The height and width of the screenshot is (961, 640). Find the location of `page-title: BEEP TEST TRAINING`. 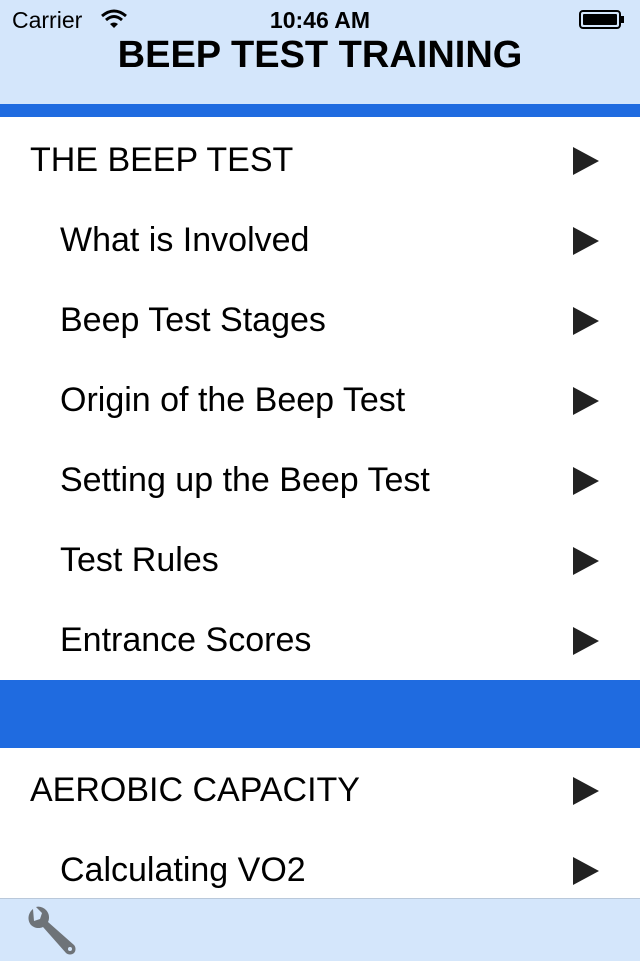

page-title: BEEP TEST TRAINING is located at coordinates (320, 55).